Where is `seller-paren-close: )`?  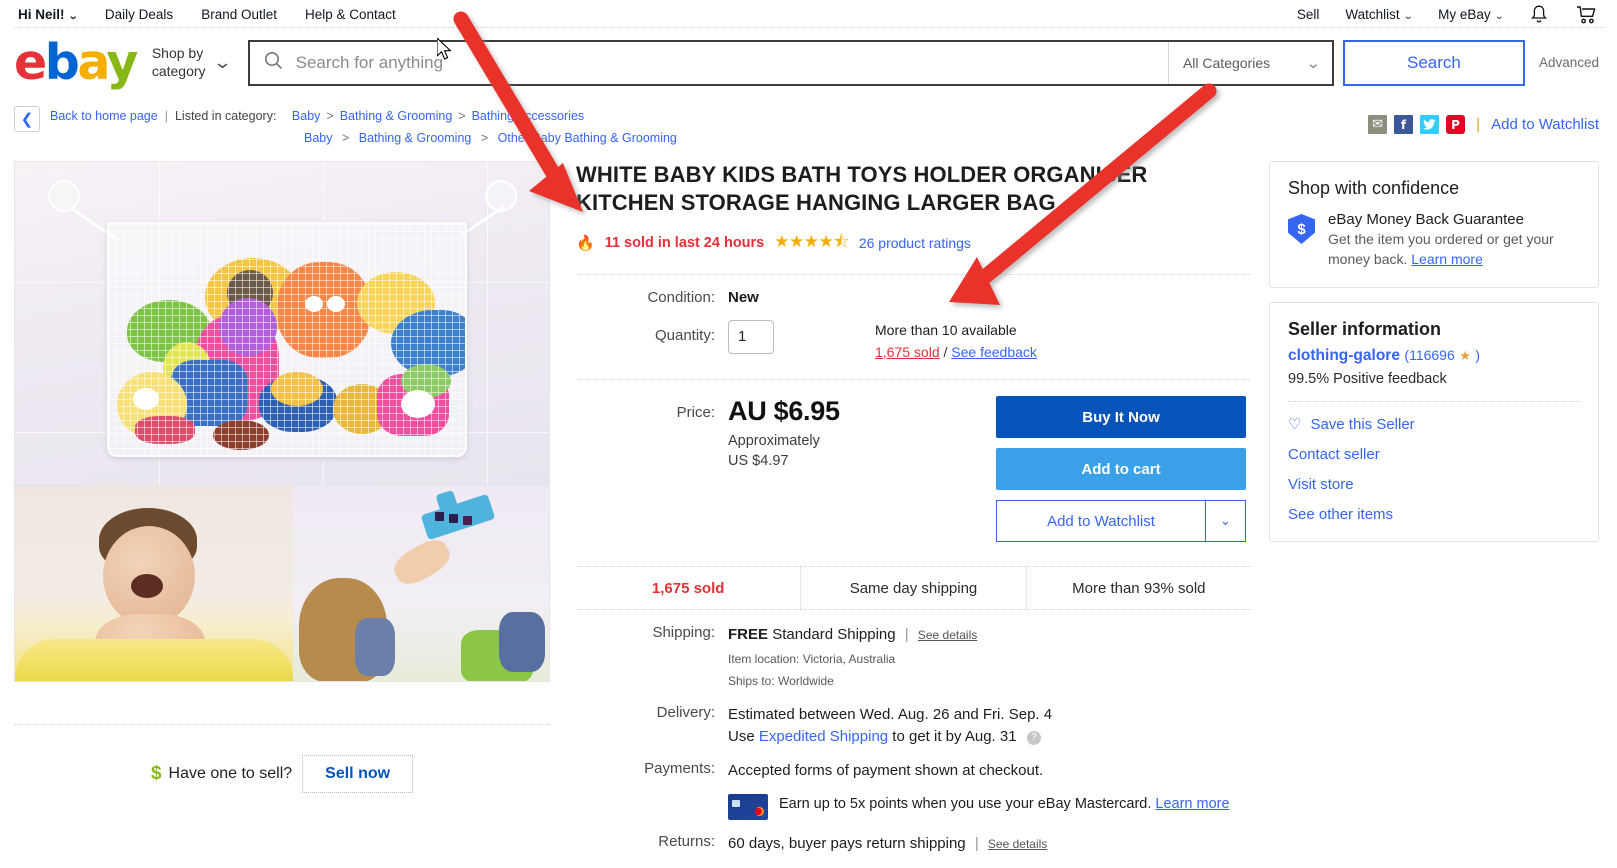 seller-paren-close: ) is located at coordinates (1477, 355).